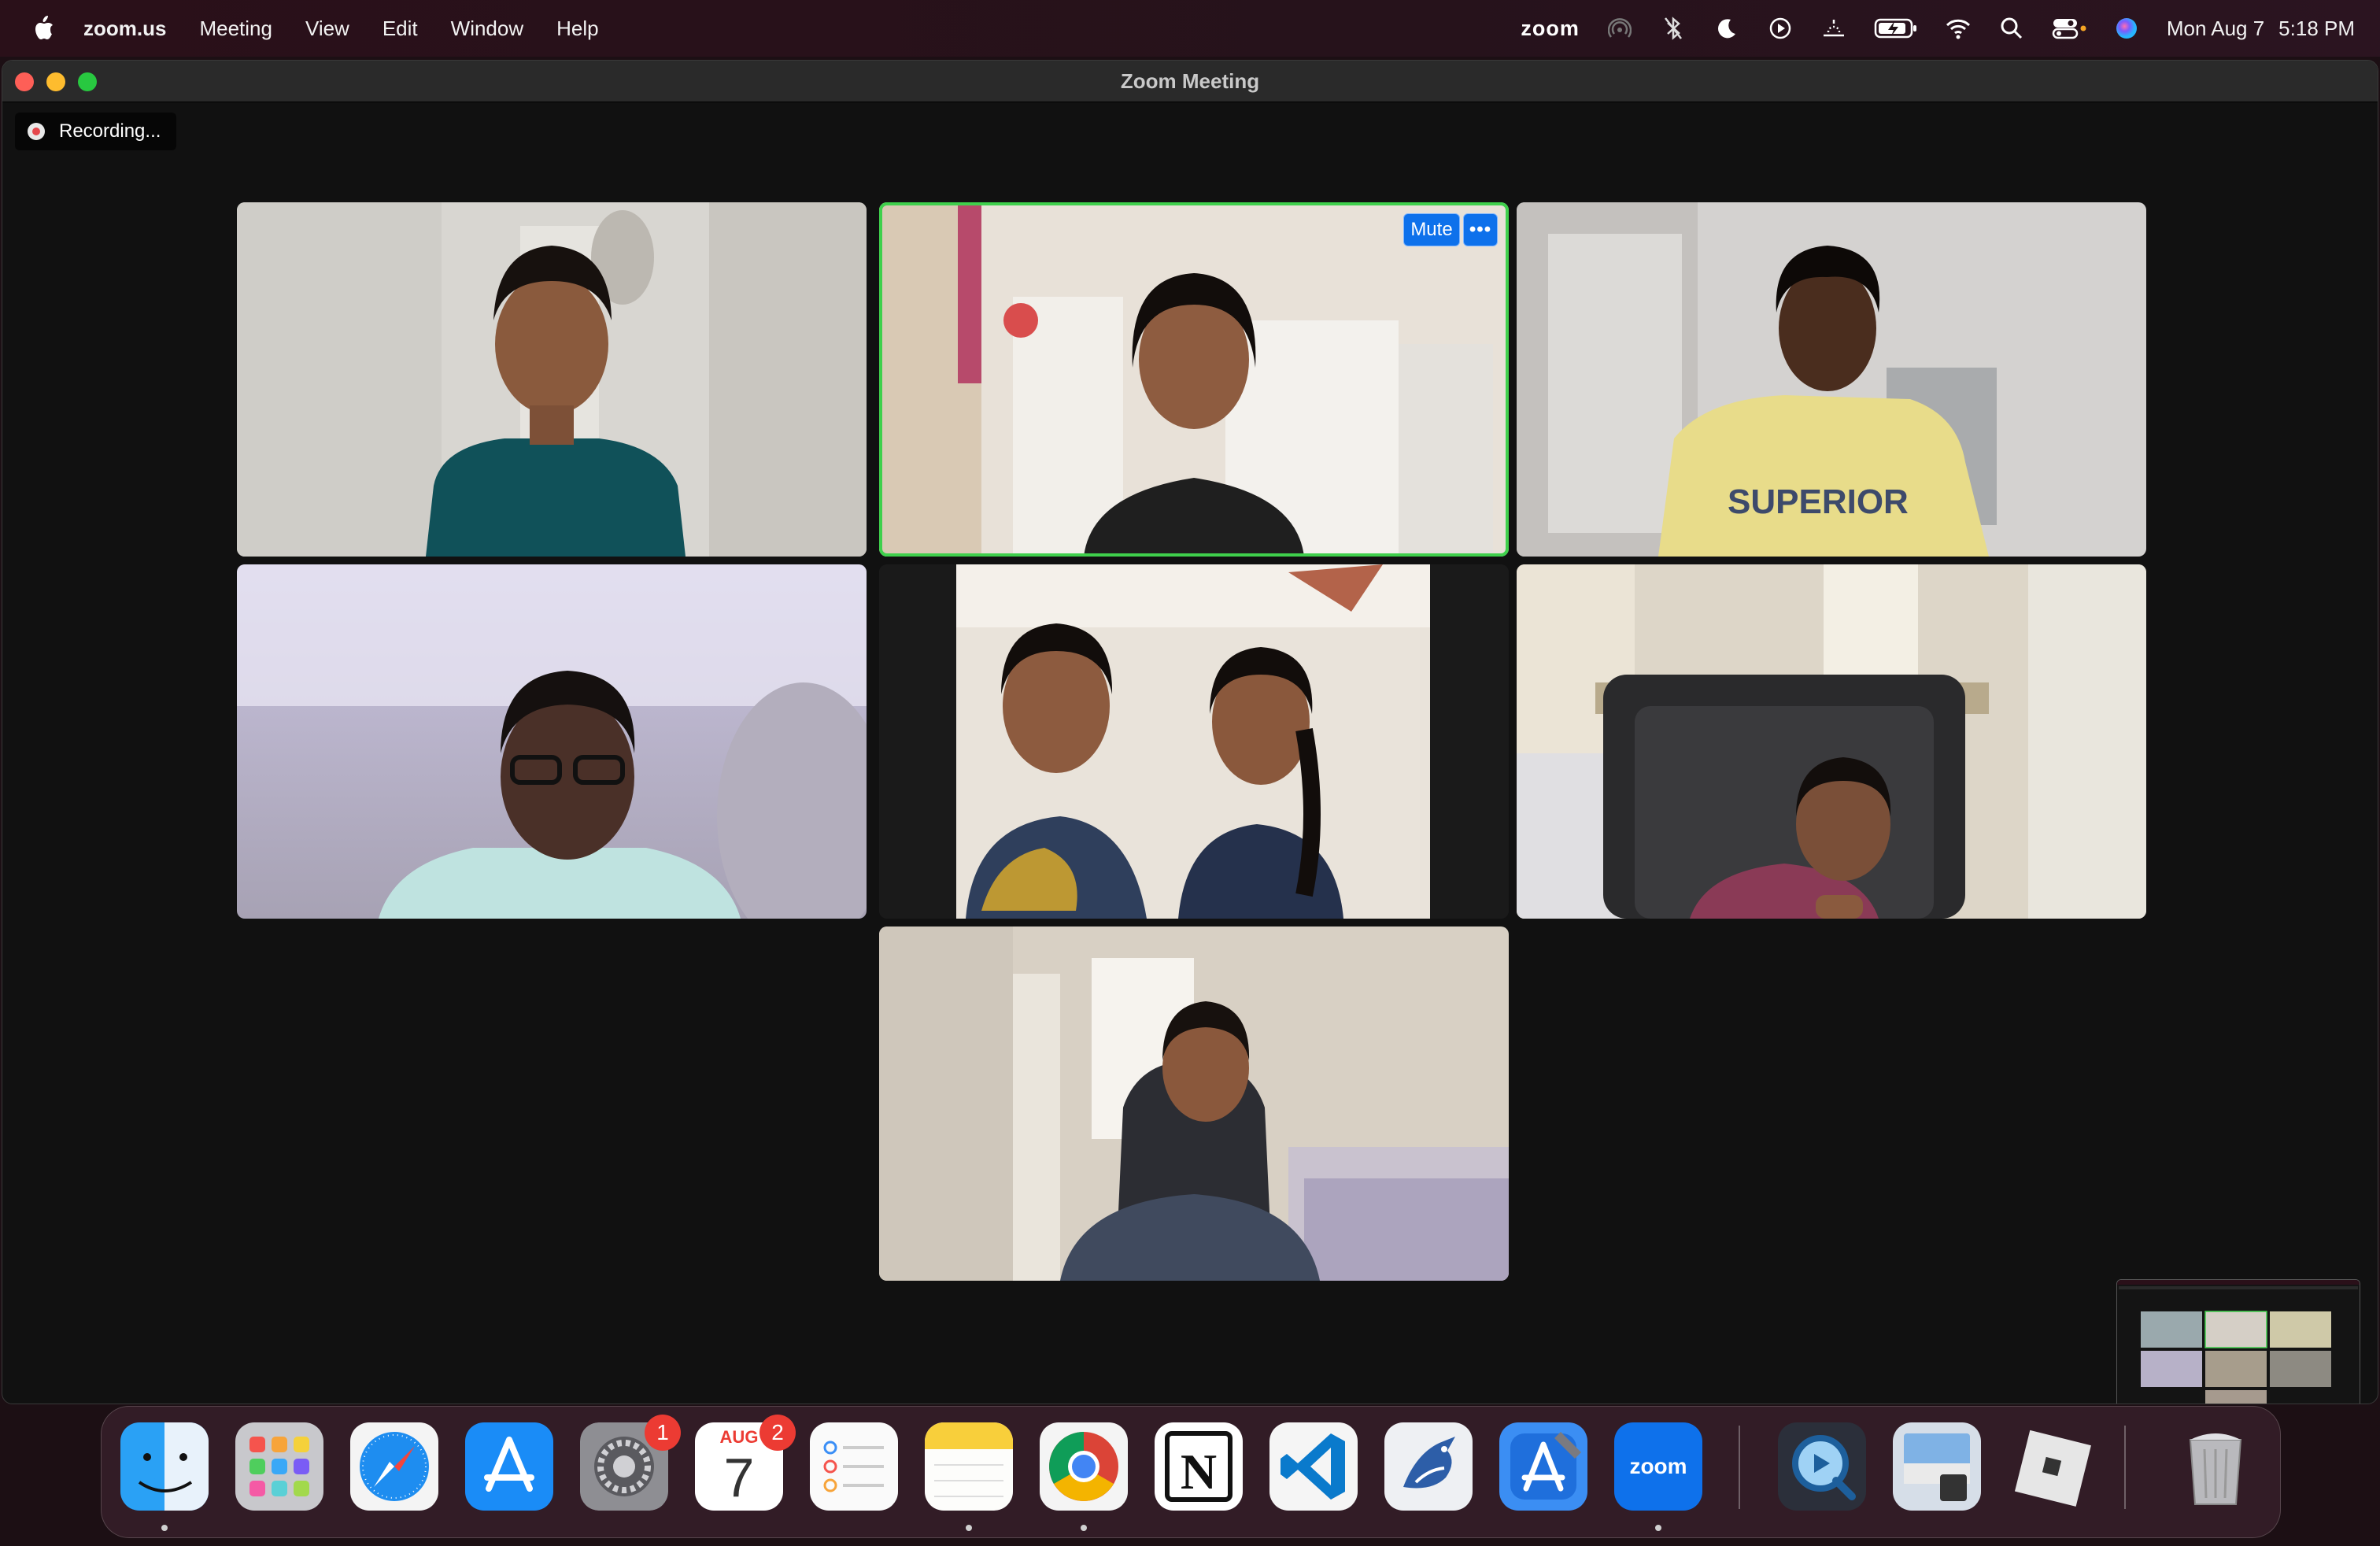 Image resolution: width=2380 pixels, height=1546 pixels. Describe the element at coordinates (1199, 1472) in the screenshot. I see `svg-text: N` at that location.